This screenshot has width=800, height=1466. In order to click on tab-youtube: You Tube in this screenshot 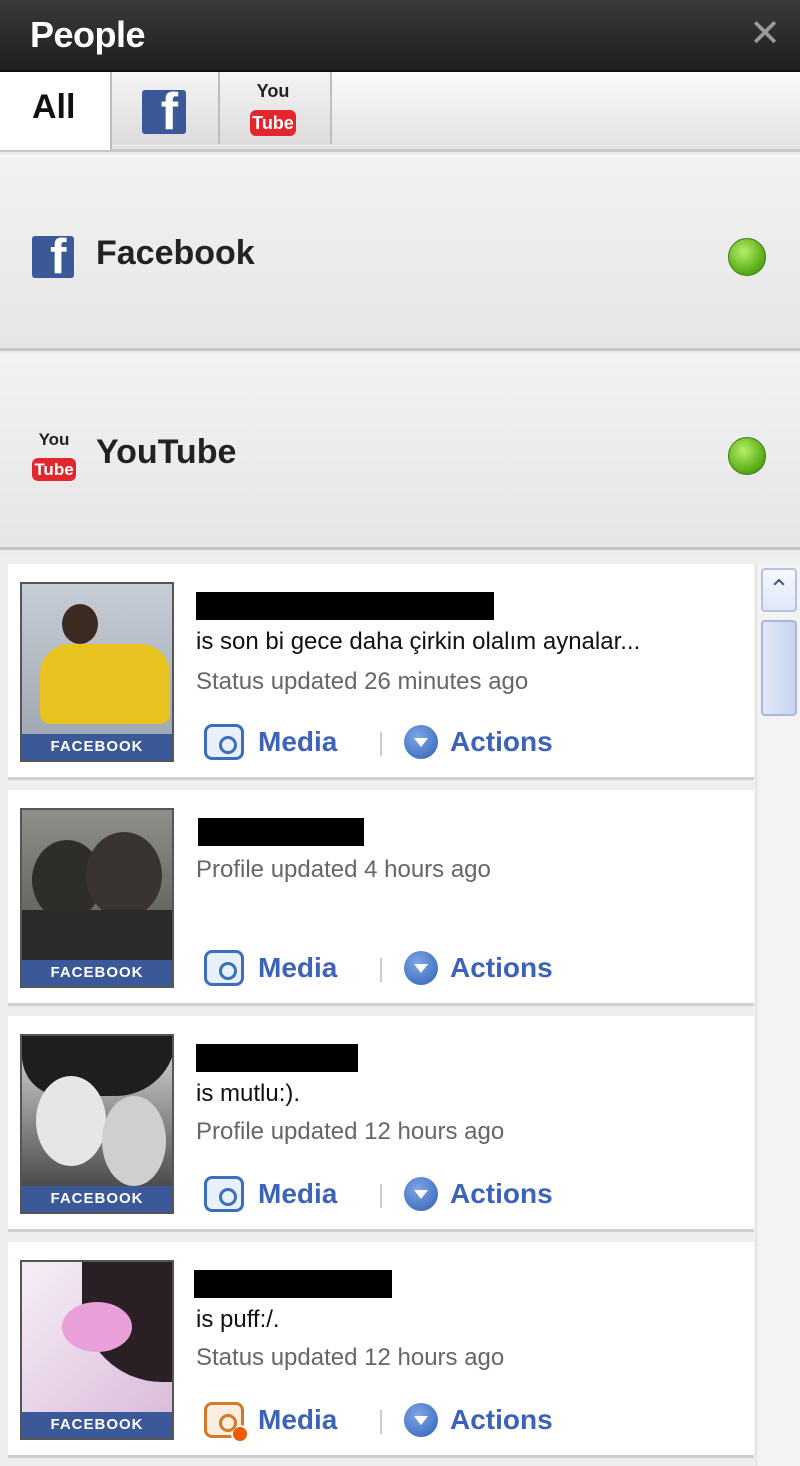, I will do `click(276, 108)`.